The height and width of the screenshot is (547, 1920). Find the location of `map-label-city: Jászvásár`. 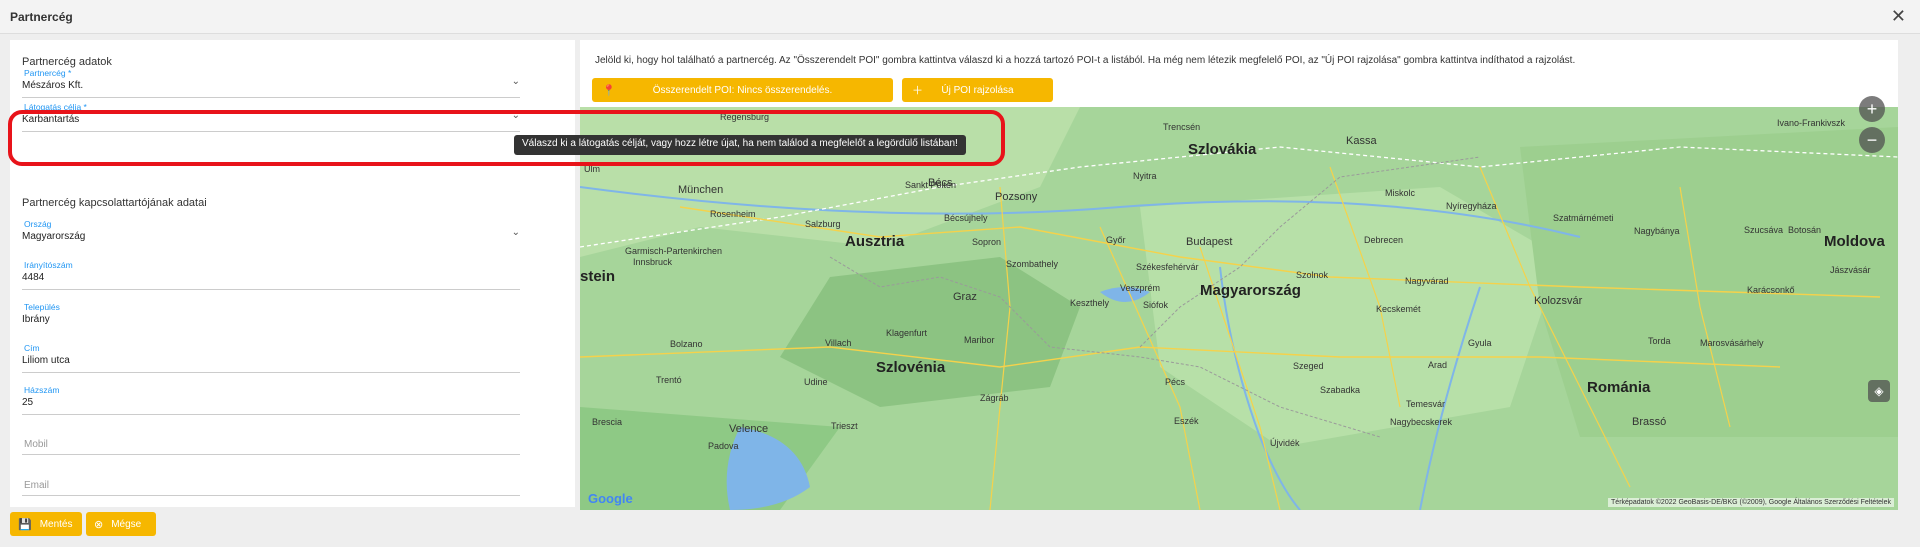

map-label-city: Jászvásár is located at coordinates (1850, 270).